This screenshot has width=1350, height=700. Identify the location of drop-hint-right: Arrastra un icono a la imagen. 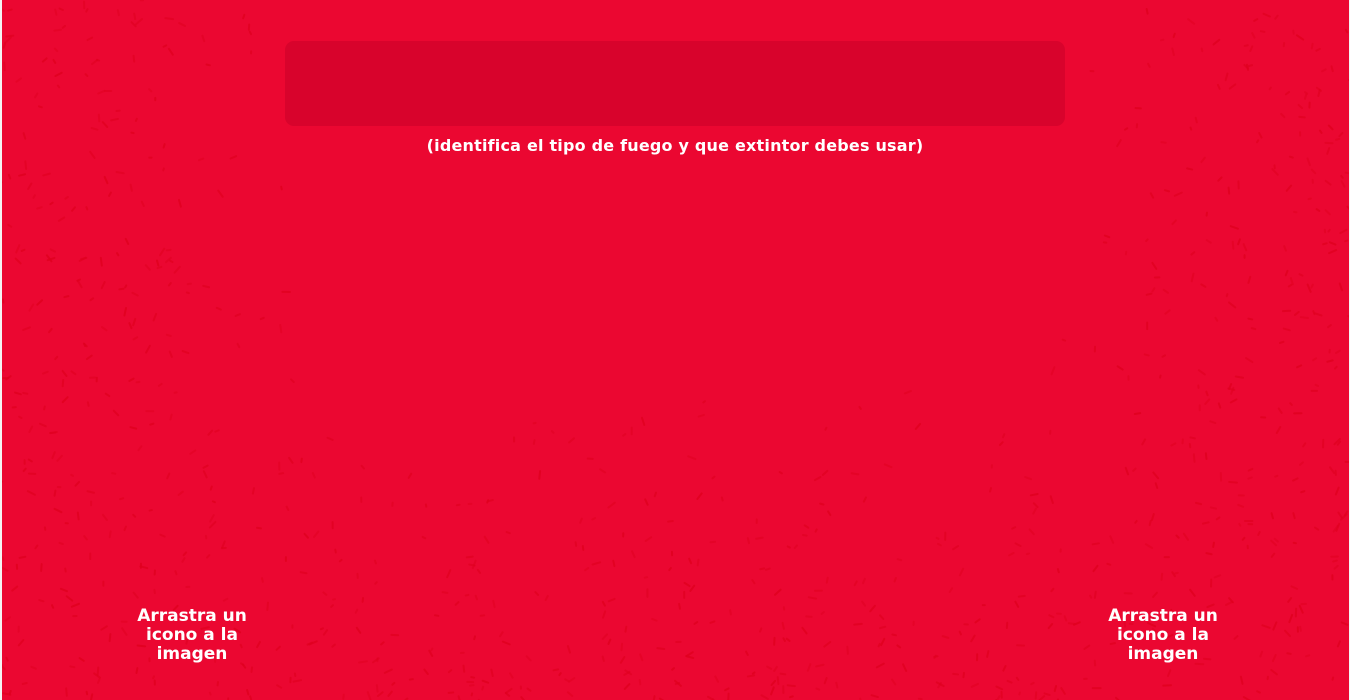
(1163, 635).